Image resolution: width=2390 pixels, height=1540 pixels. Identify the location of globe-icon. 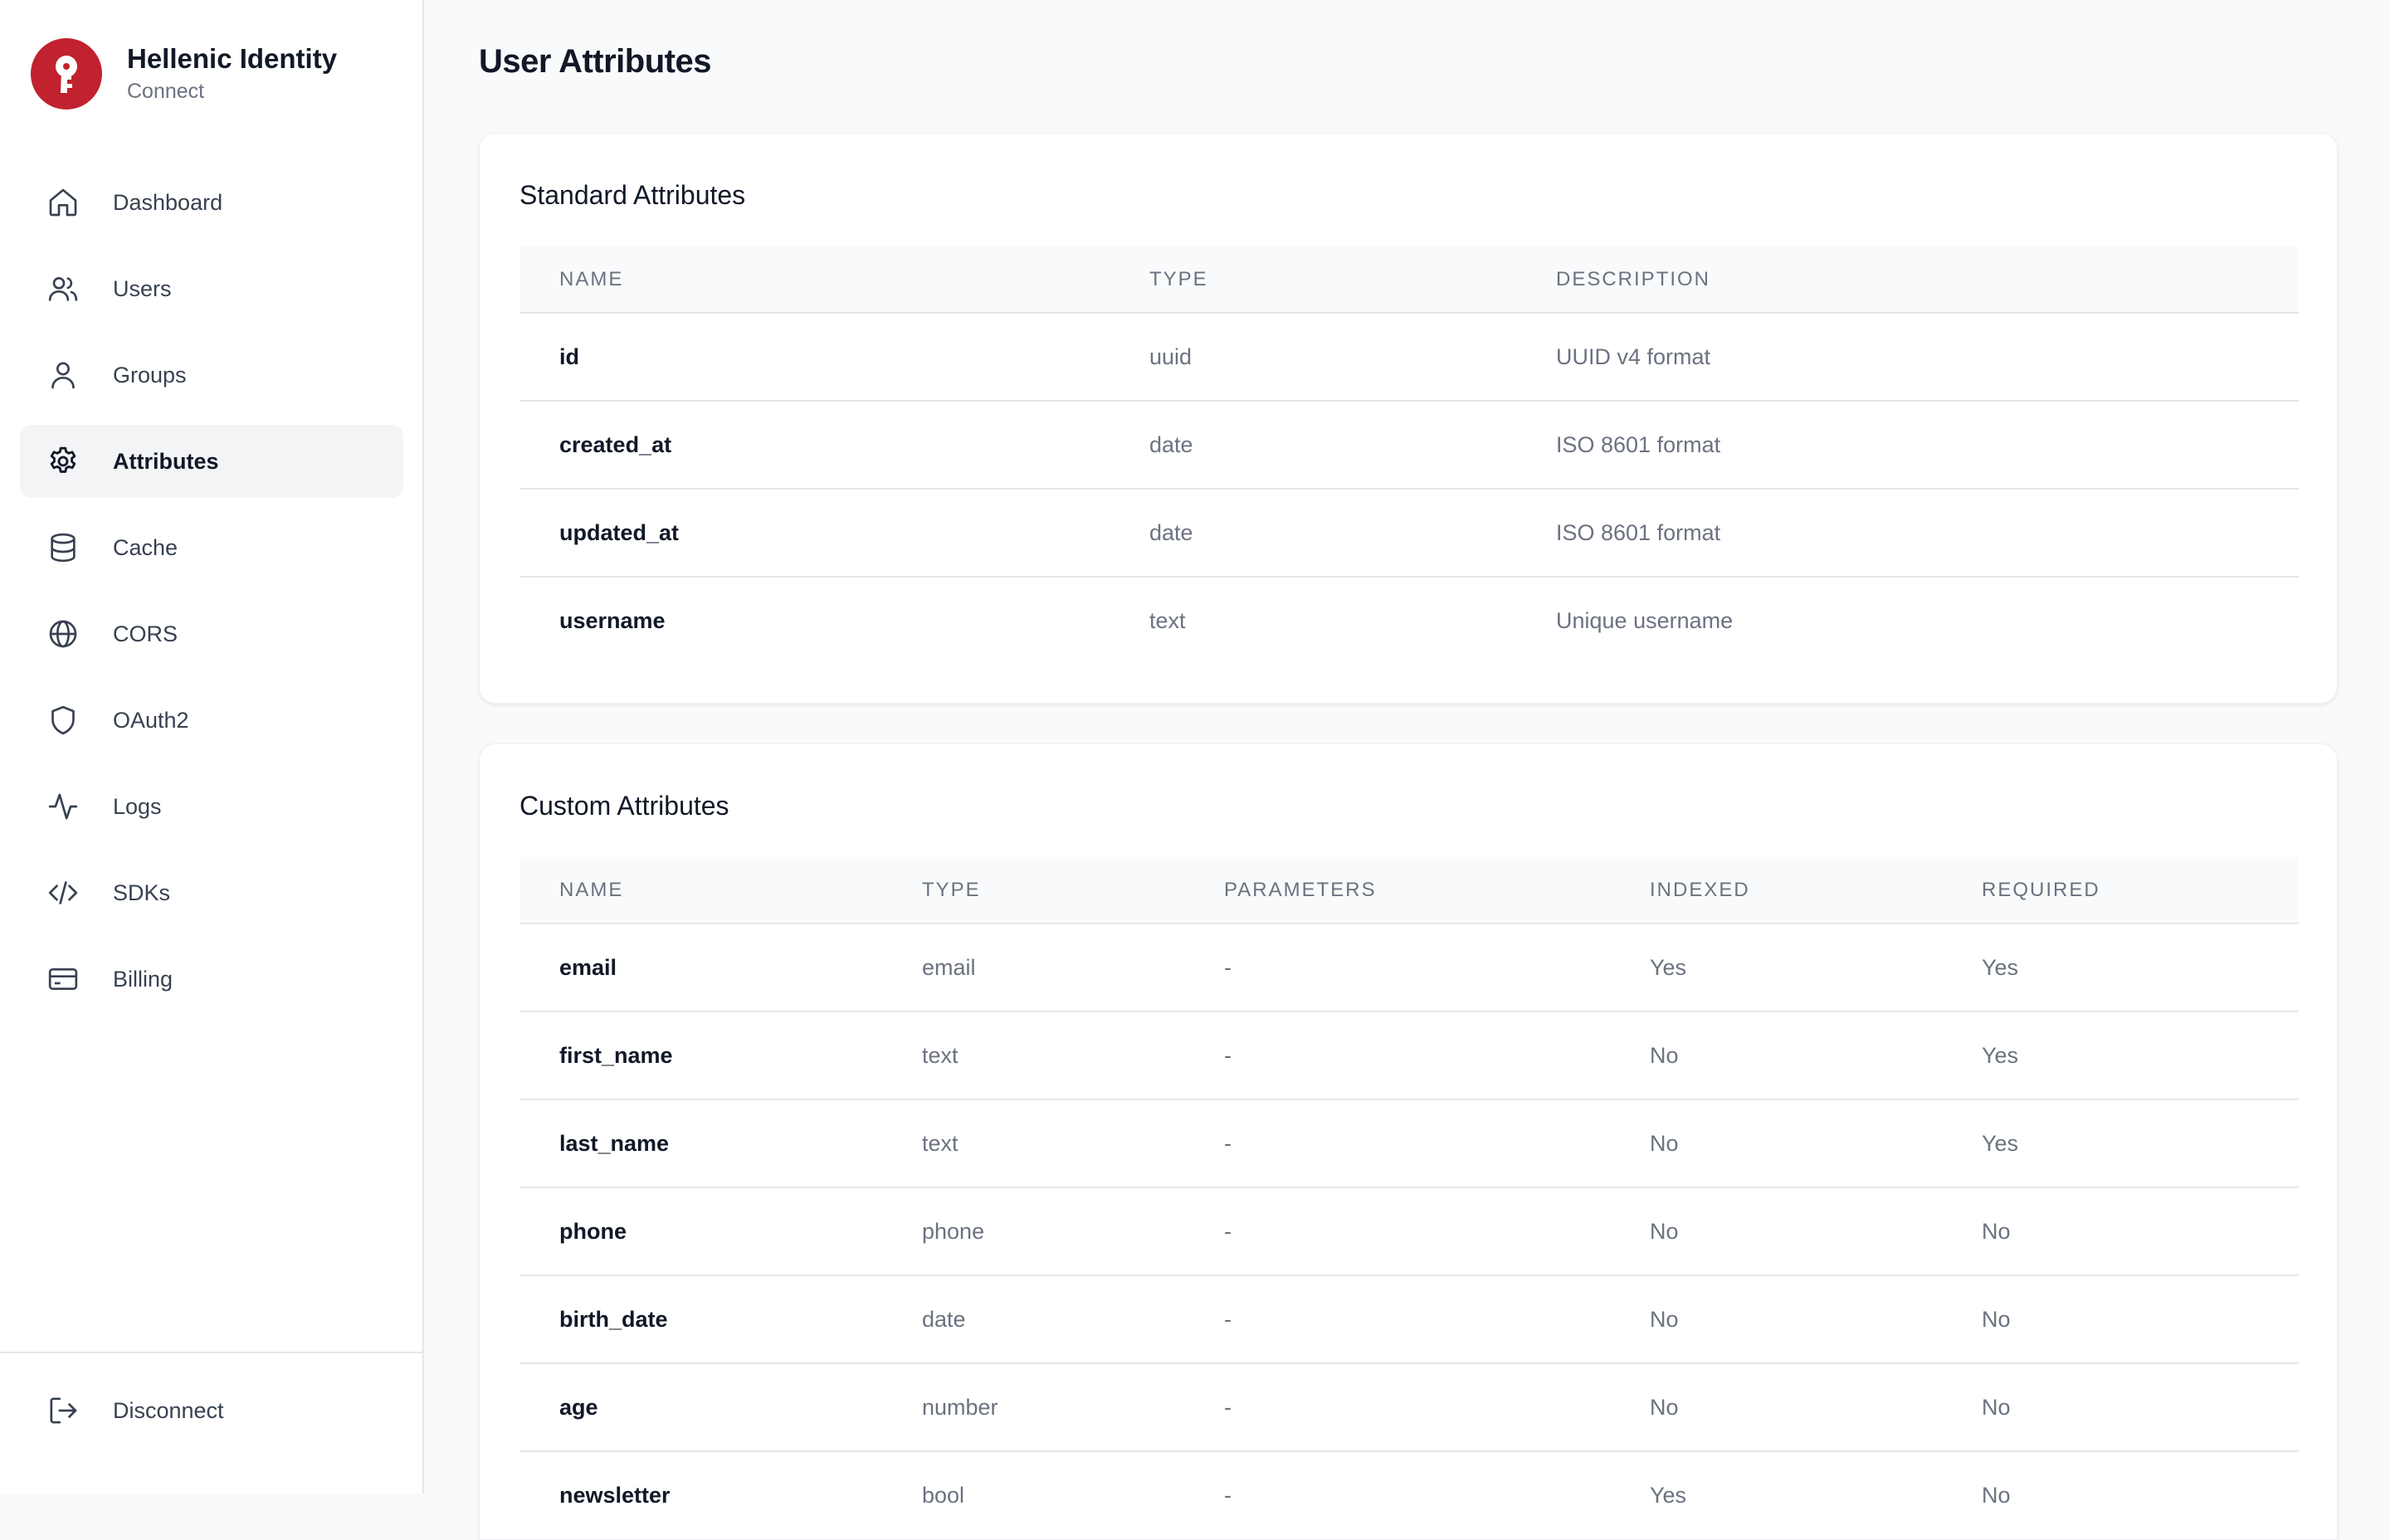
(63, 634).